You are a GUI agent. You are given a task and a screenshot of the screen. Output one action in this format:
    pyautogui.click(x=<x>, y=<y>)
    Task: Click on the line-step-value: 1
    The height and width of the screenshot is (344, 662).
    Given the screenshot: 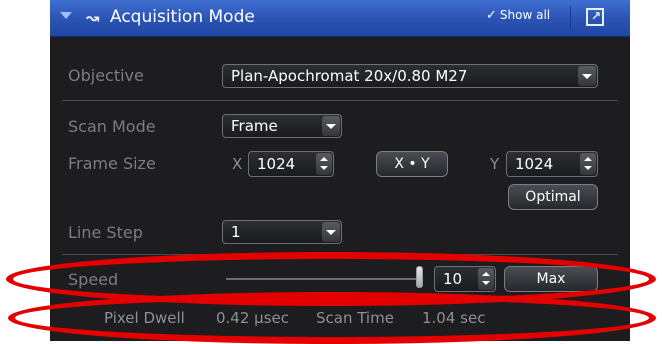 What is the action you would take?
    pyautogui.click(x=236, y=232)
    